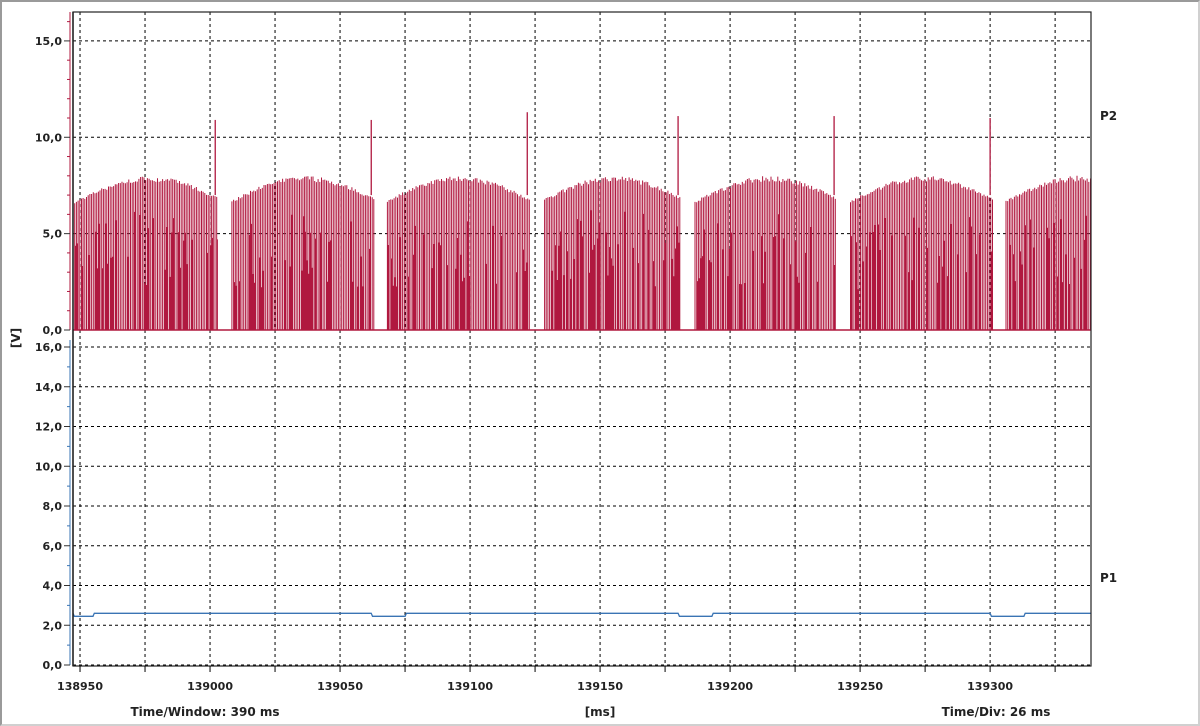  Describe the element at coordinates (80, 686) in the screenshot. I see `x-tick-label: 138950` at that location.